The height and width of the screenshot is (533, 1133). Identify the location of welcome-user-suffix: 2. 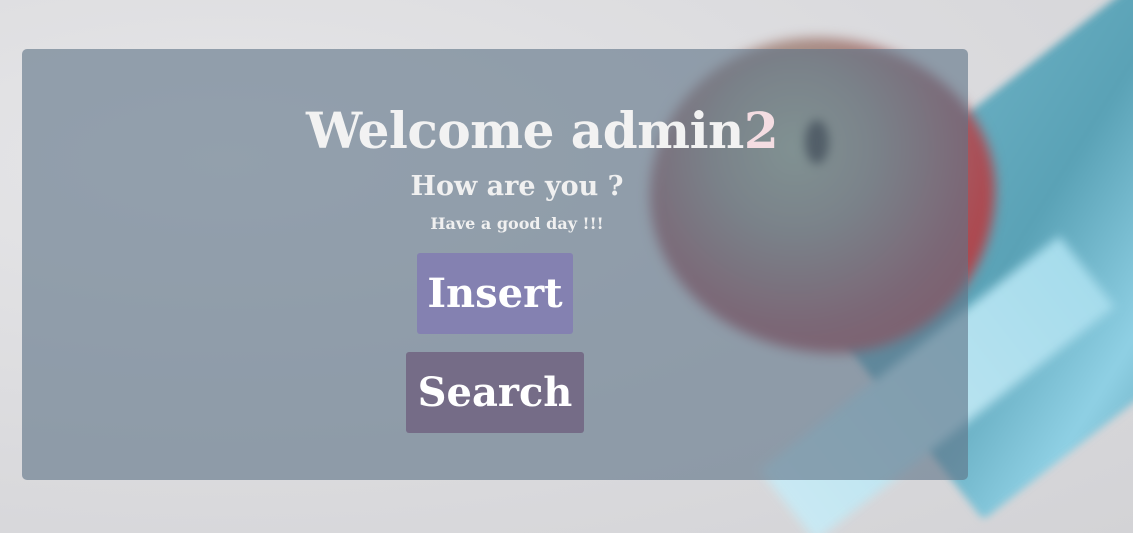
(761, 130).